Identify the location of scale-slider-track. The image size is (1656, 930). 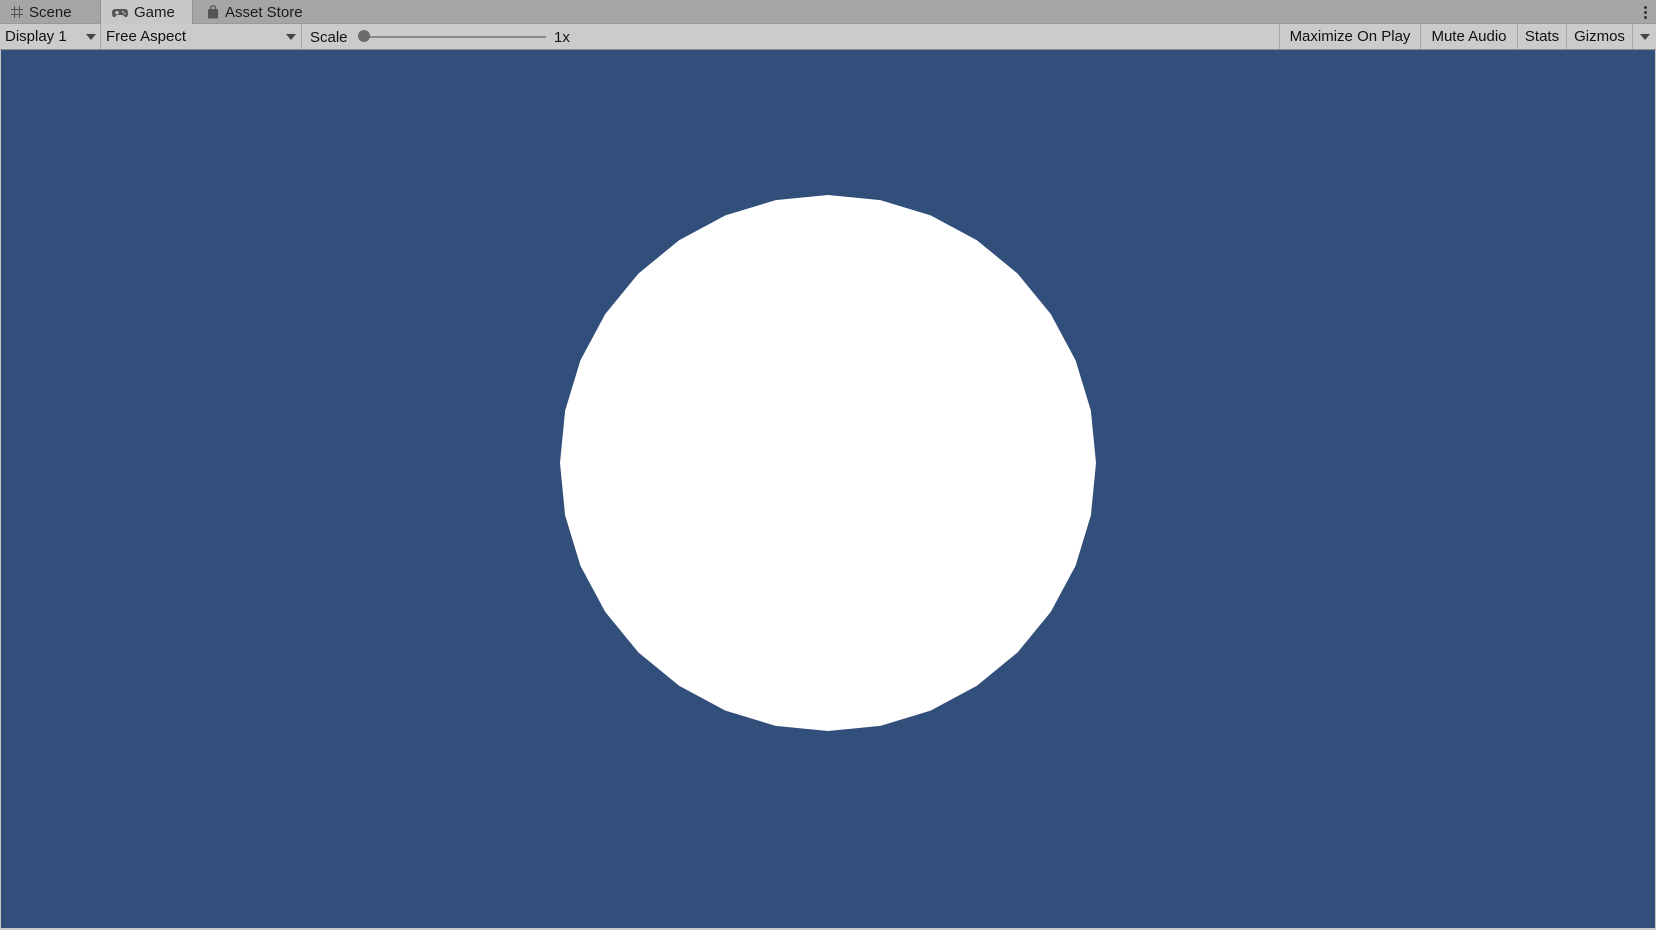
(454, 37).